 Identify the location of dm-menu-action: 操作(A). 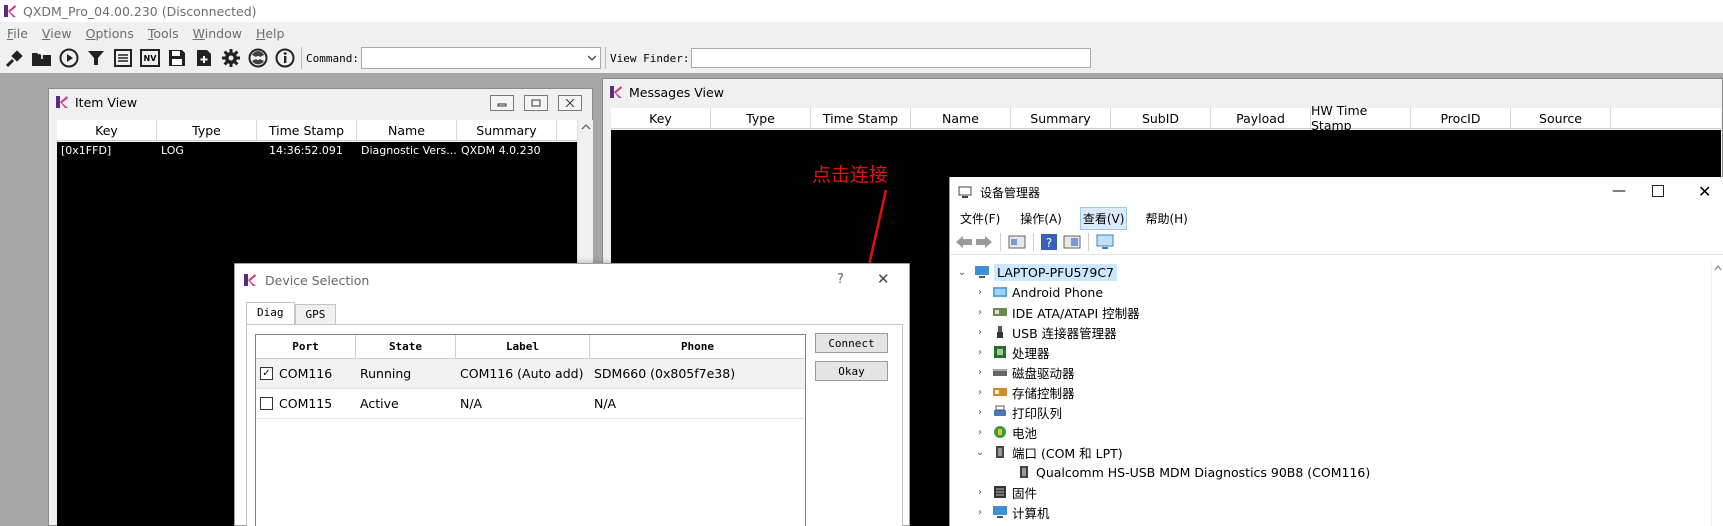
(1041, 218).